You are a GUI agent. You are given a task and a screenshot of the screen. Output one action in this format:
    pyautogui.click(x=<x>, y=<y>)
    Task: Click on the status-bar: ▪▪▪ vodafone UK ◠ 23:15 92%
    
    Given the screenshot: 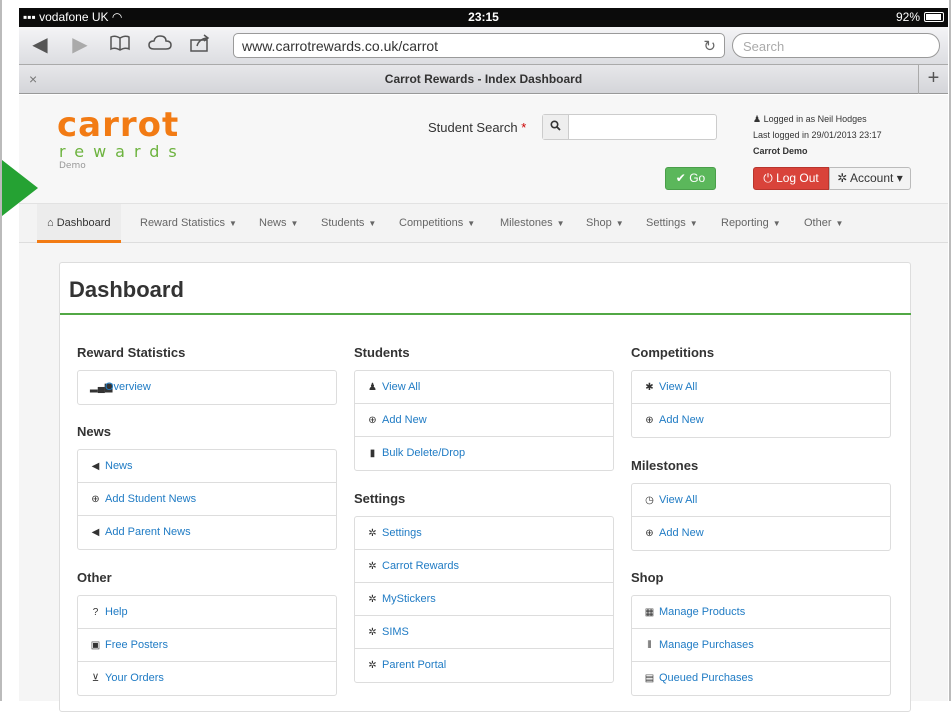 What is the action you would take?
    pyautogui.click(x=483, y=17)
    